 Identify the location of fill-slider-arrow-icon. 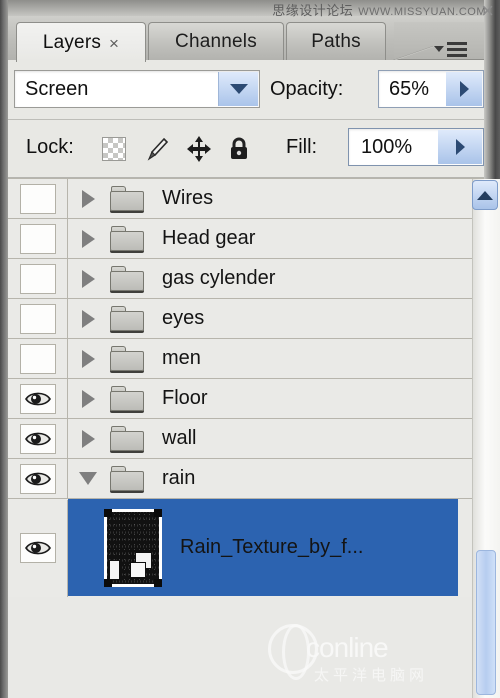
(460, 147).